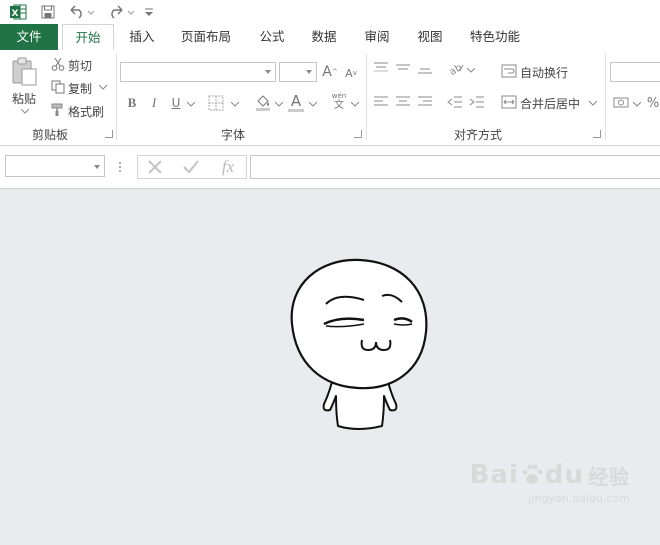 The image size is (660, 545). I want to click on font-color-dropdown-icon, so click(313, 104).